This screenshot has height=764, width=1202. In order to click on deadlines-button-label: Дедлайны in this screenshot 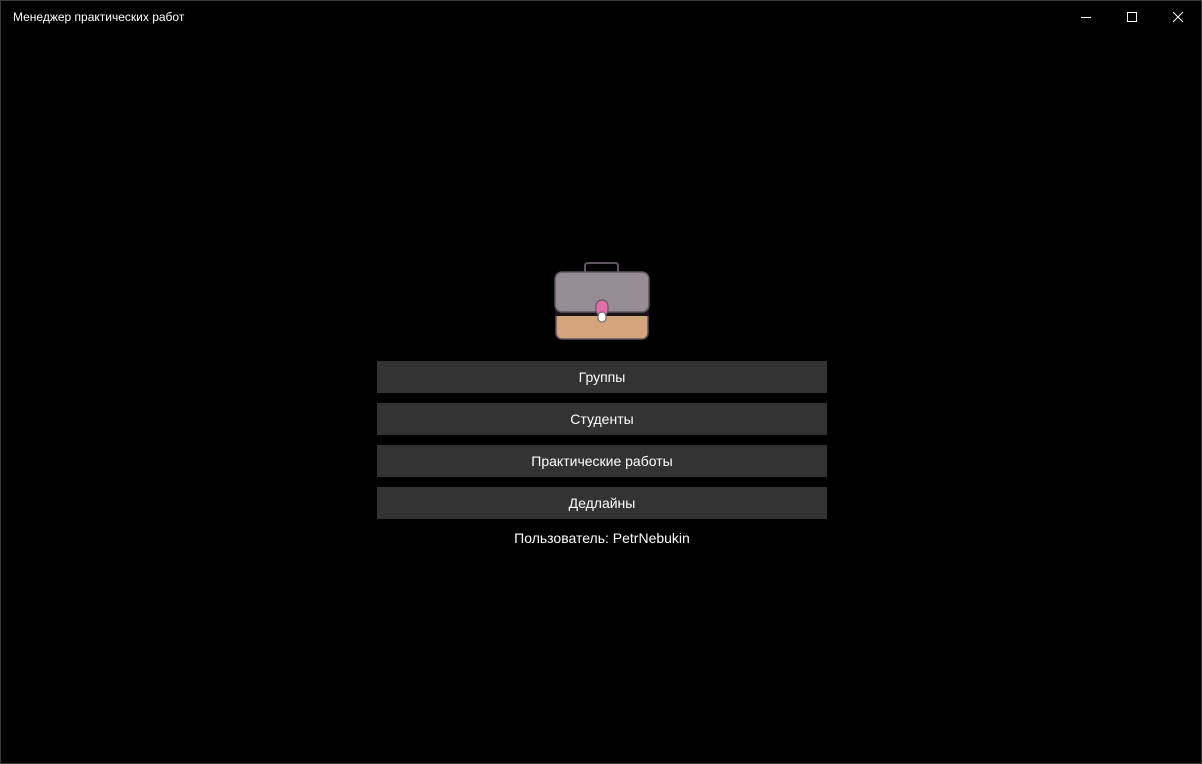, I will do `click(602, 503)`.